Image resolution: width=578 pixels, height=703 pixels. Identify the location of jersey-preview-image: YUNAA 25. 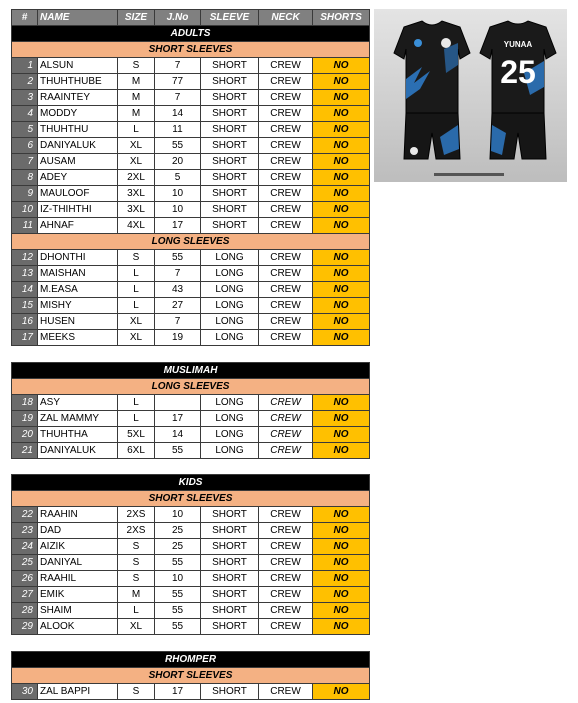
(470, 95).